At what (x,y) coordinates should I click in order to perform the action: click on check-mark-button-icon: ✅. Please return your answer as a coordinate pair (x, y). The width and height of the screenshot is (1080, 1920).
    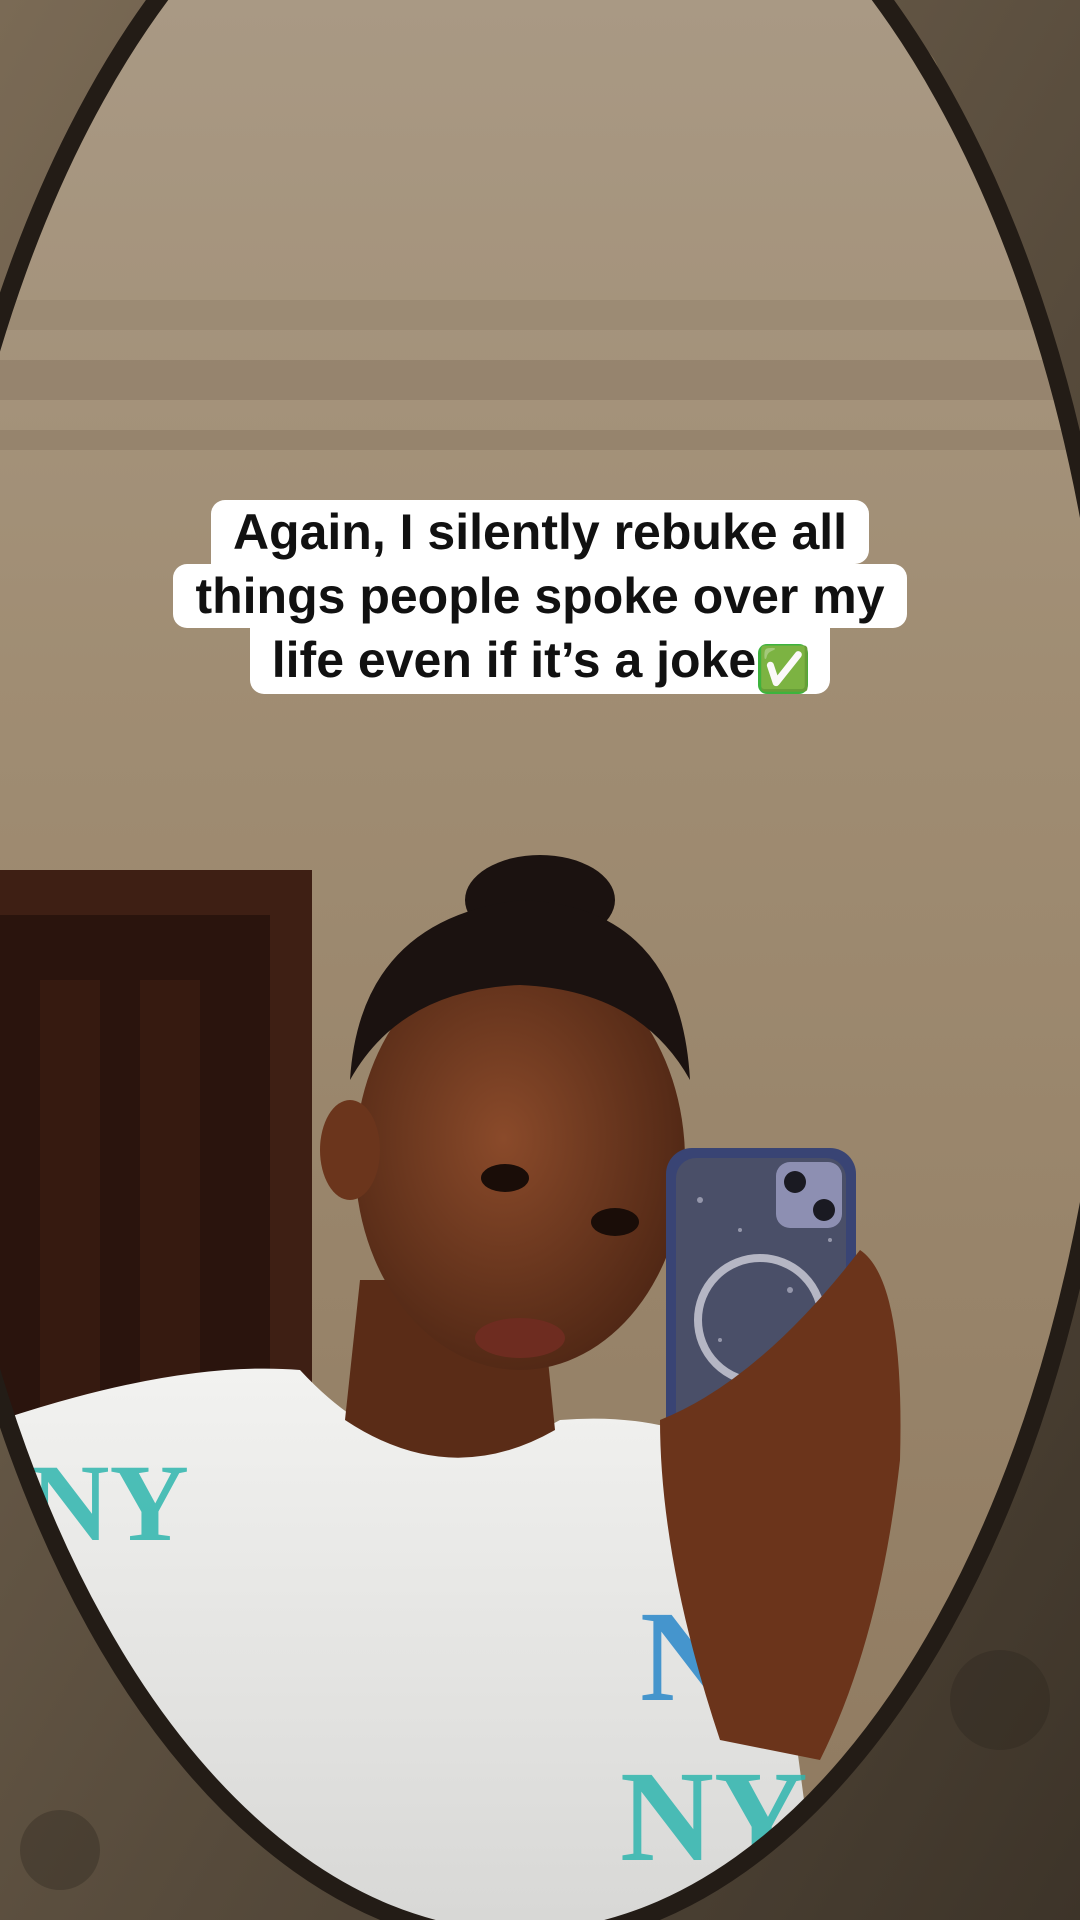
    Looking at the image, I should click on (784, 669).